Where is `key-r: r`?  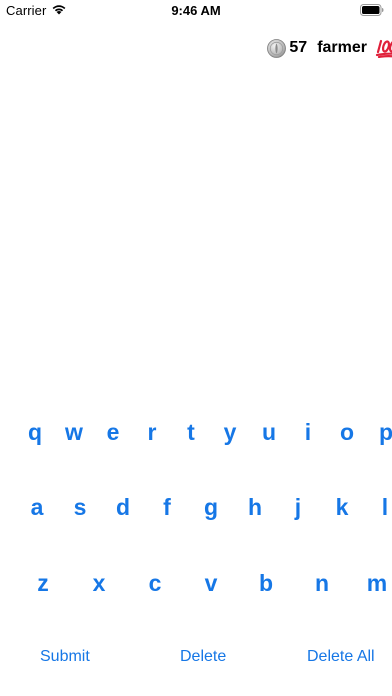
key-r: r is located at coordinates (152, 432).